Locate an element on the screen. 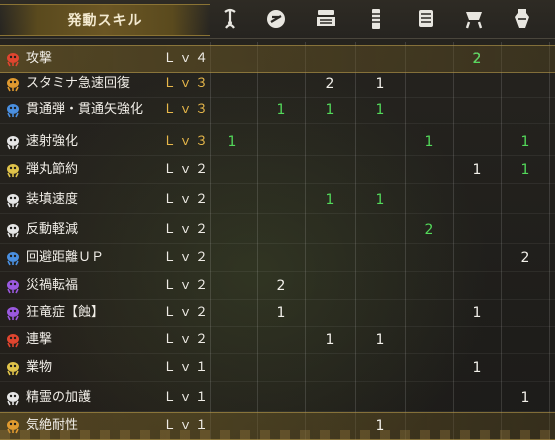 This screenshot has height=440, width=555. skill-row: 貫通弾・貫通矢強化 Ｌｖ３ 1 1 1 is located at coordinates (277, 110).